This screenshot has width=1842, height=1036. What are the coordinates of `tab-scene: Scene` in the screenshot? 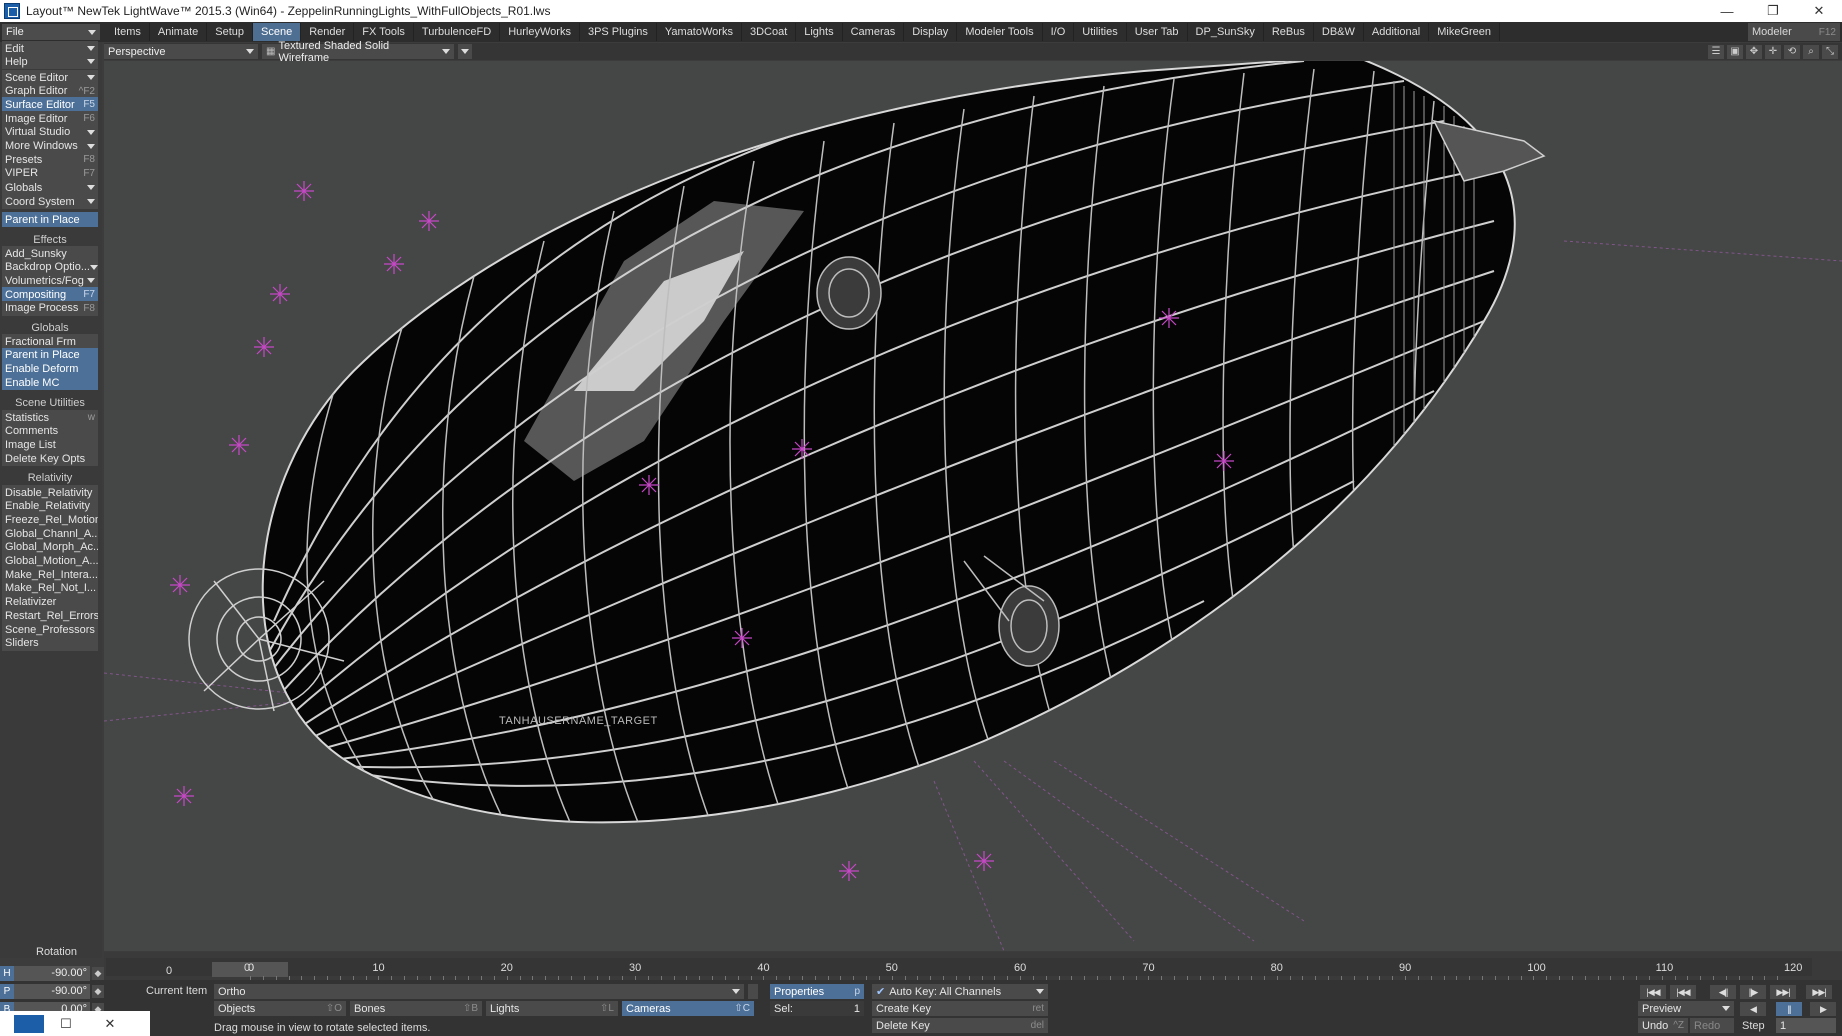 It's located at (277, 32).